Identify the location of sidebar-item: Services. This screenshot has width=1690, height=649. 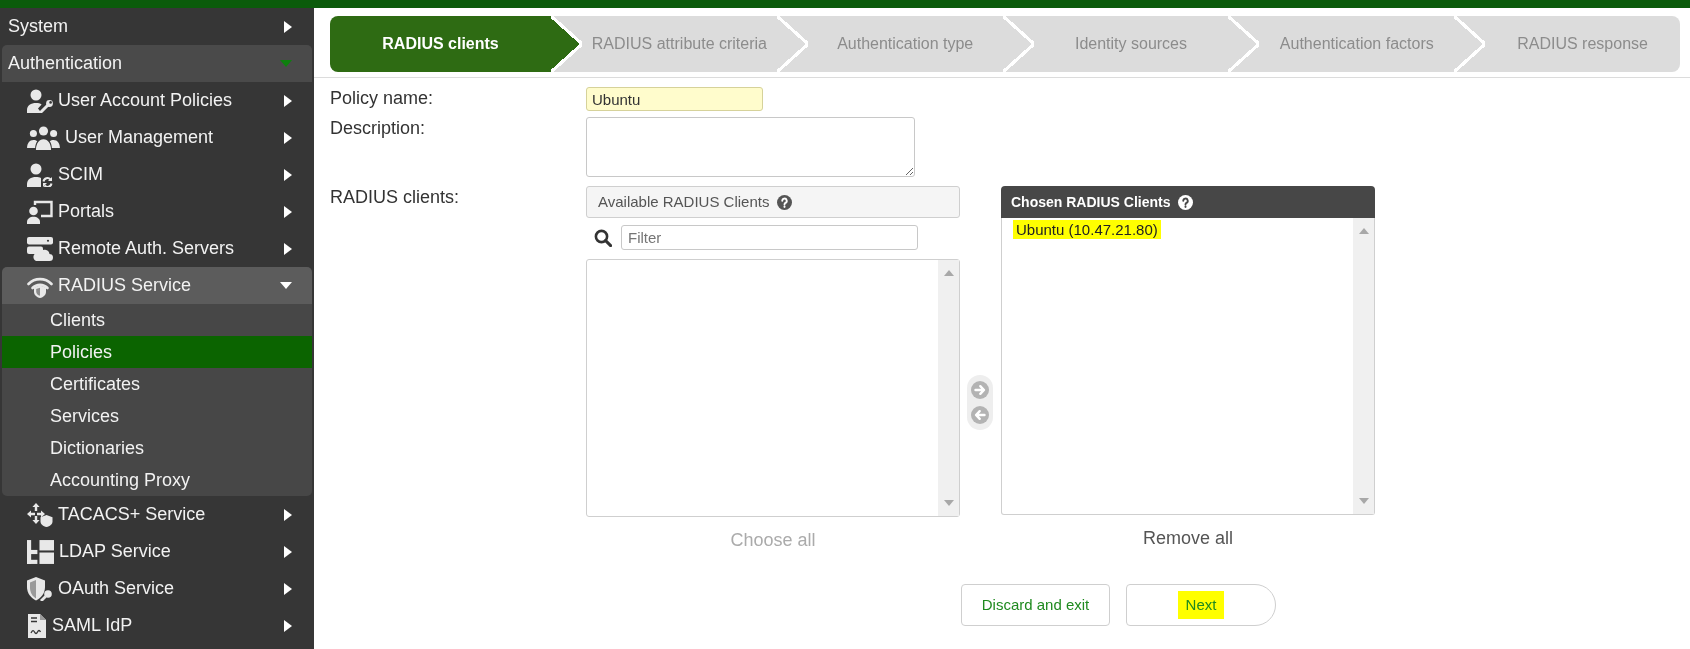
(157, 416).